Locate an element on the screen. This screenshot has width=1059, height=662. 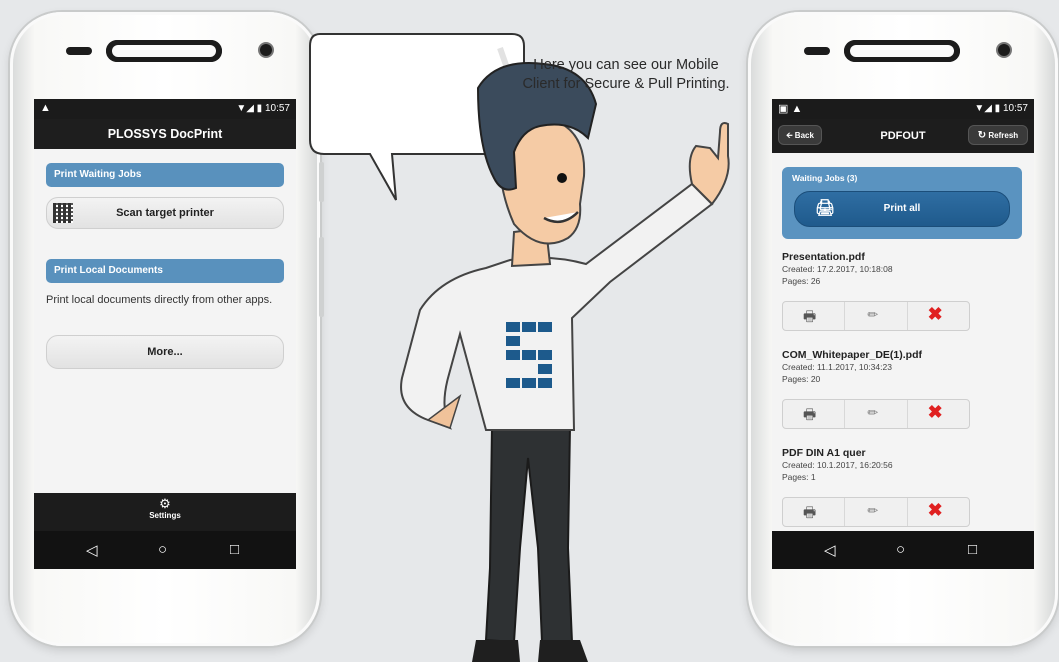
waiting-jobs-header: Waiting Jobs (3) is located at coordinates (825, 178).